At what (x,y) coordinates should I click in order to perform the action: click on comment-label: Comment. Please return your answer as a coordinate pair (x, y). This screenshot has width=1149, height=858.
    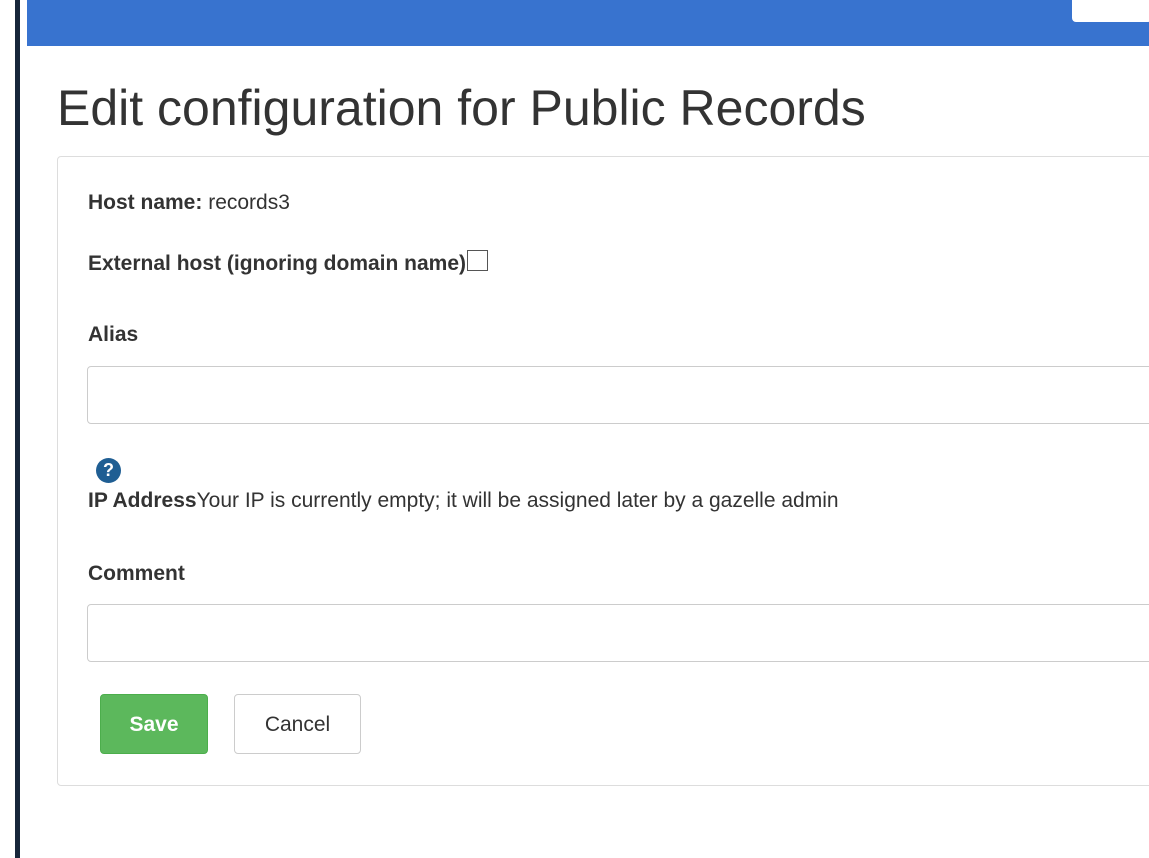
    Looking at the image, I should click on (136, 573).